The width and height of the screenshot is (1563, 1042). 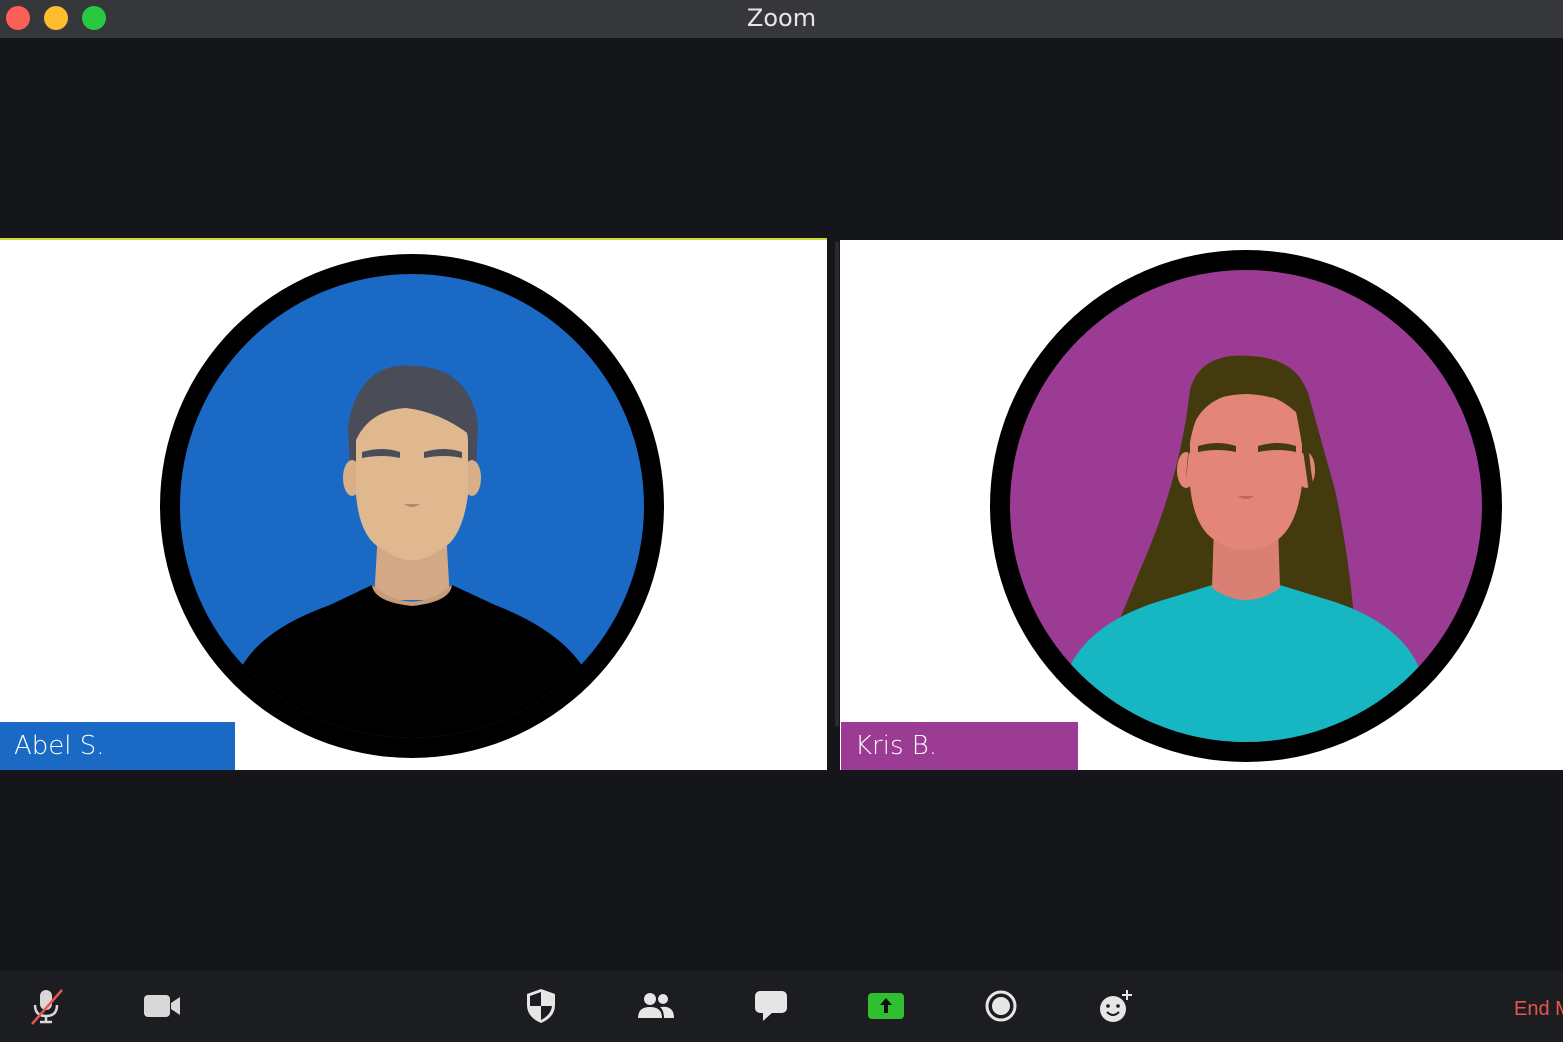 I want to click on participant-name-tag: Kris B., so click(x=959, y=746).